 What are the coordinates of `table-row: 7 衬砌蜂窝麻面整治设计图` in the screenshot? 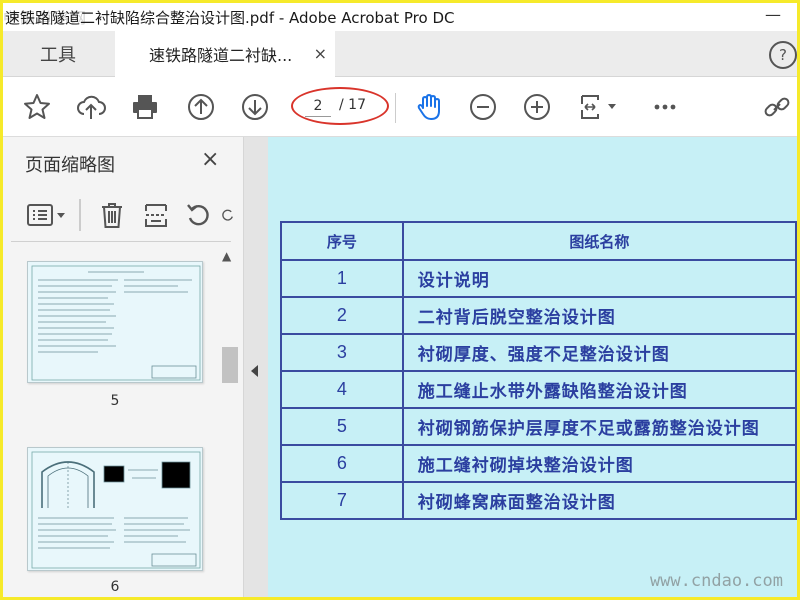 It's located at (538, 500).